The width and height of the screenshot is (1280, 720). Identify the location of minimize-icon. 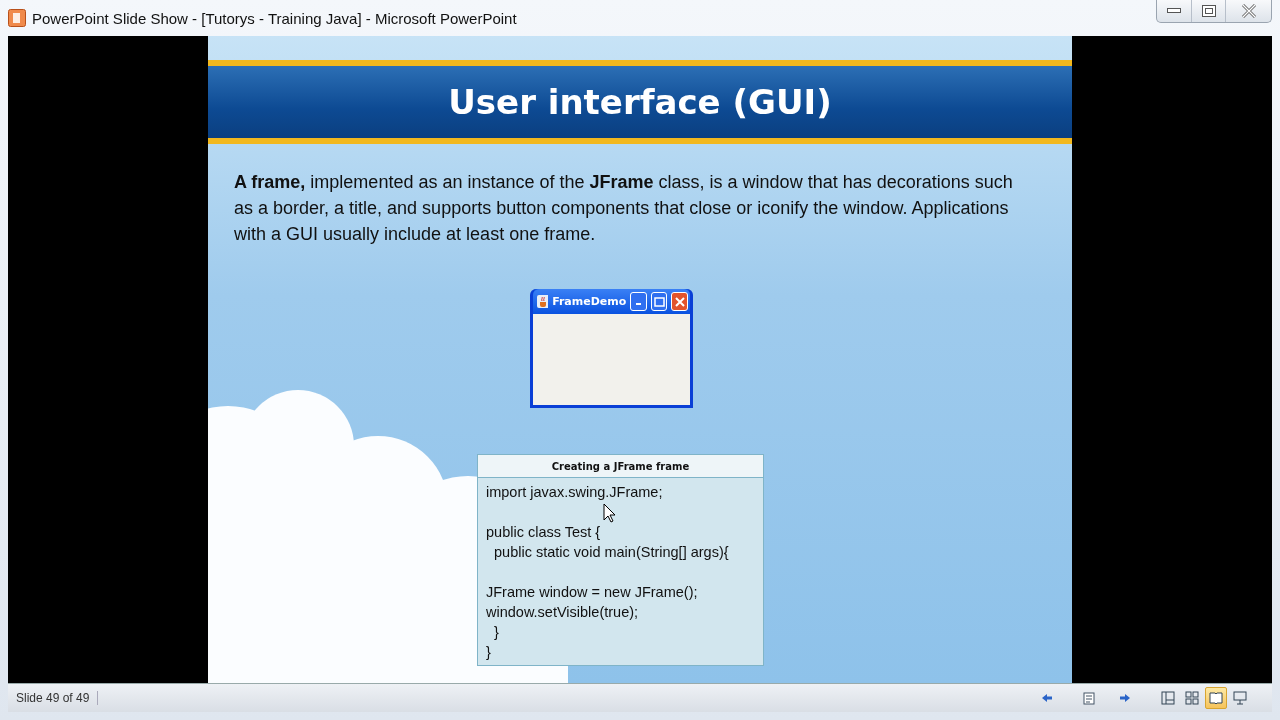
(1174, 11).